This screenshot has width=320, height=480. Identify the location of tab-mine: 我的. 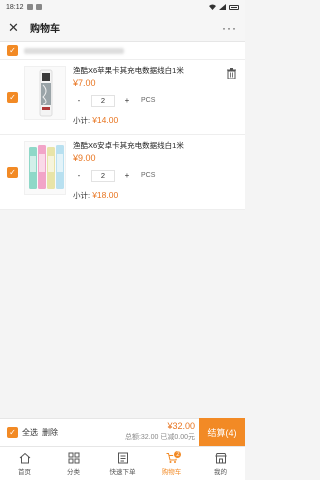
(220, 463).